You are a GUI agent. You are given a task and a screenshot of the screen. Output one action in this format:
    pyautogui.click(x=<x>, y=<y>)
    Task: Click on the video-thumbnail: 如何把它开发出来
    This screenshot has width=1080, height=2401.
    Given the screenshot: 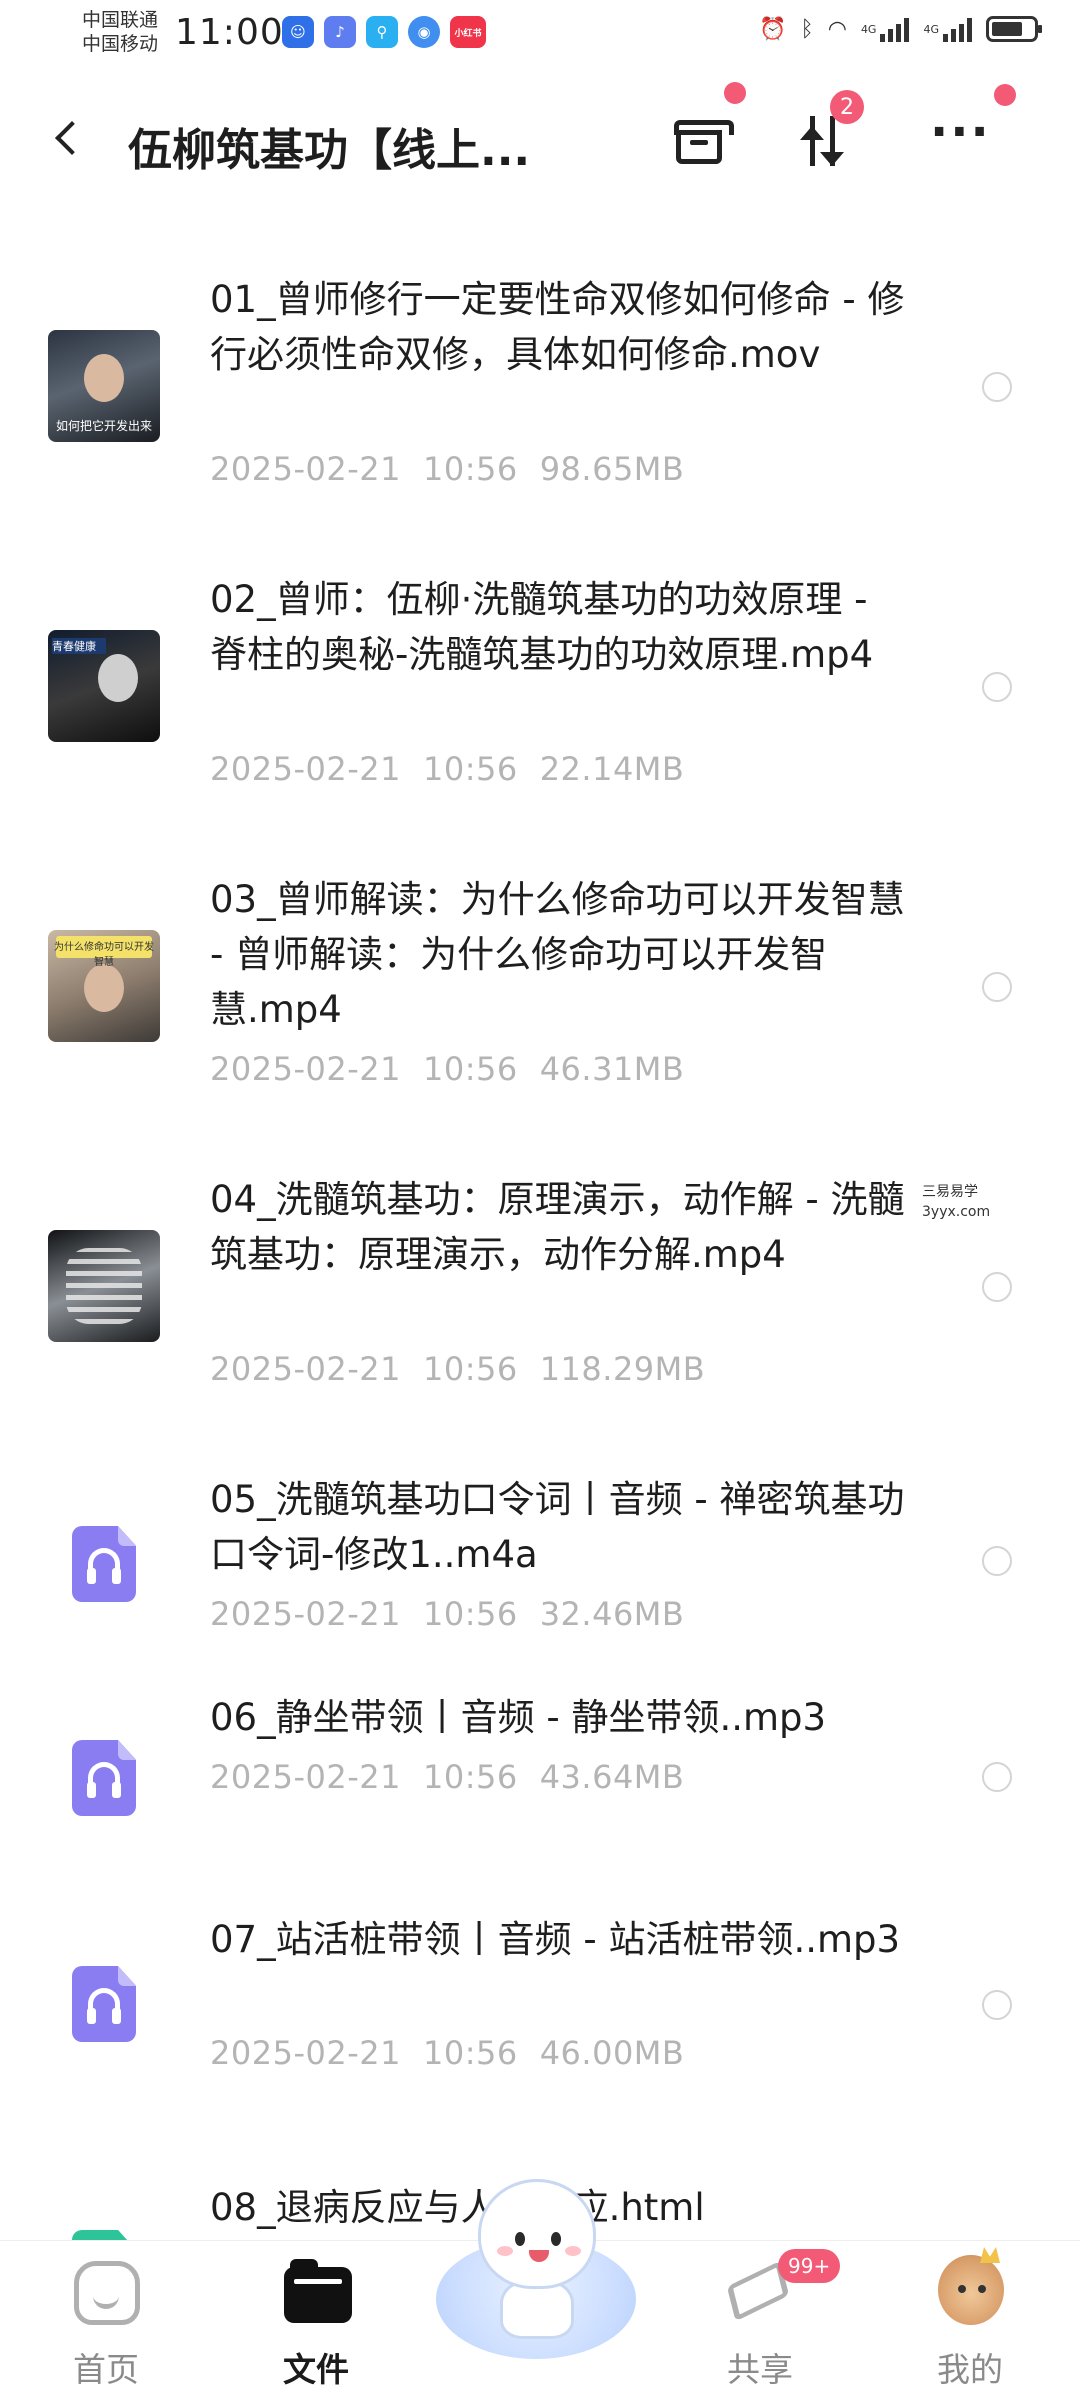 What is the action you would take?
    pyautogui.click(x=104, y=386)
    